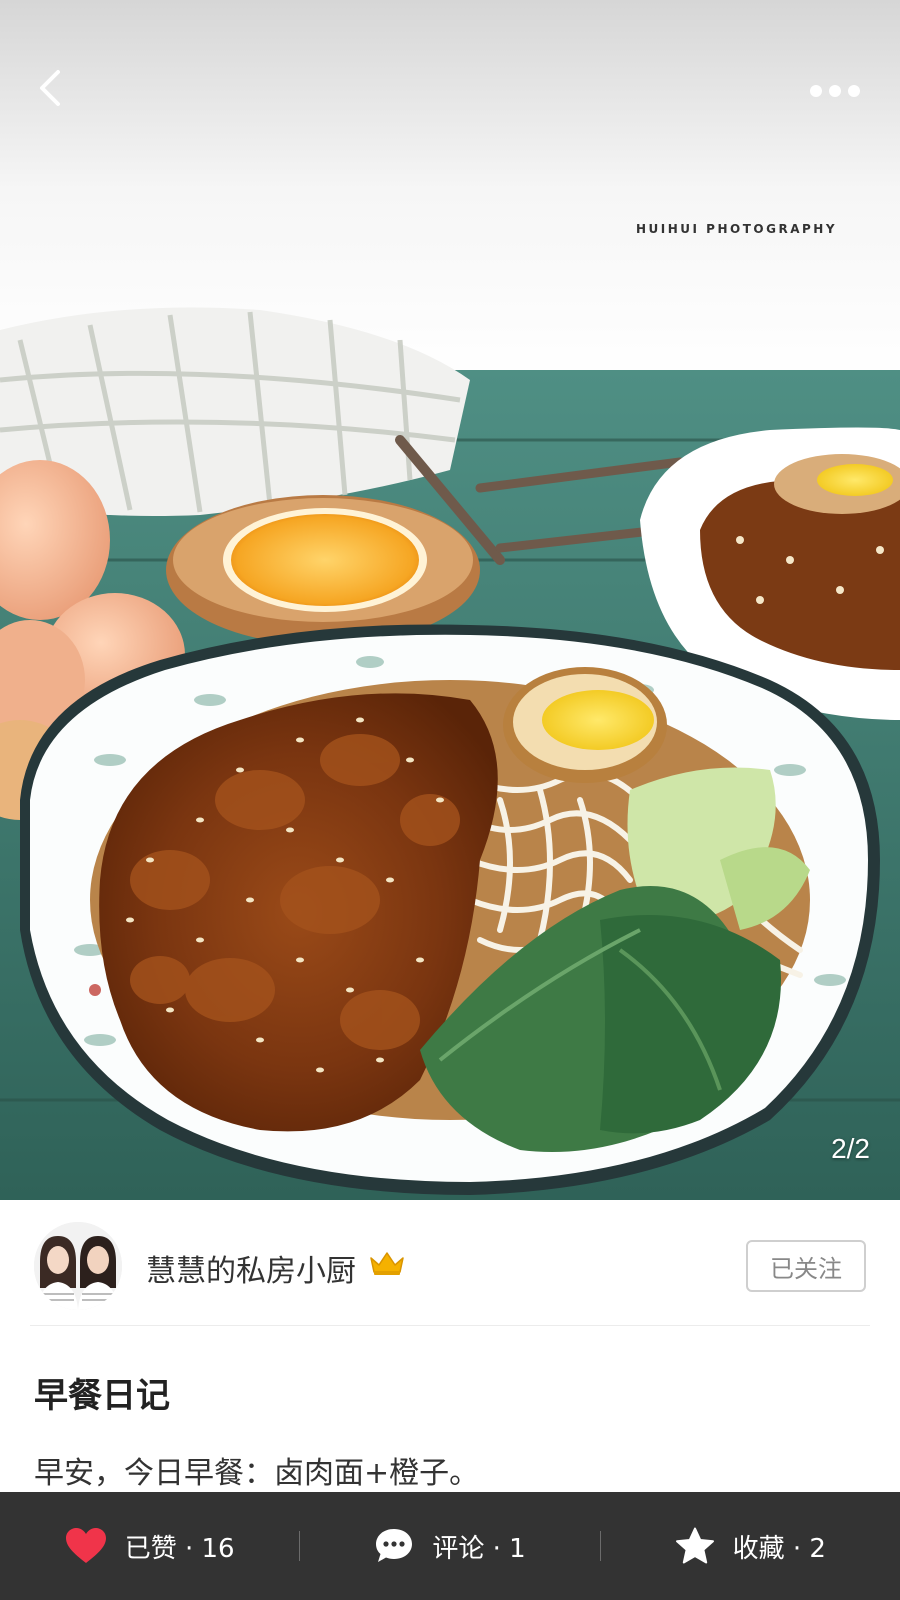 The height and width of the screenshot is (1600, 900). What do you see at coordinates (85, 1545) in the screenshot?
I see `heart-icon` at bounding box center [85, 1545].